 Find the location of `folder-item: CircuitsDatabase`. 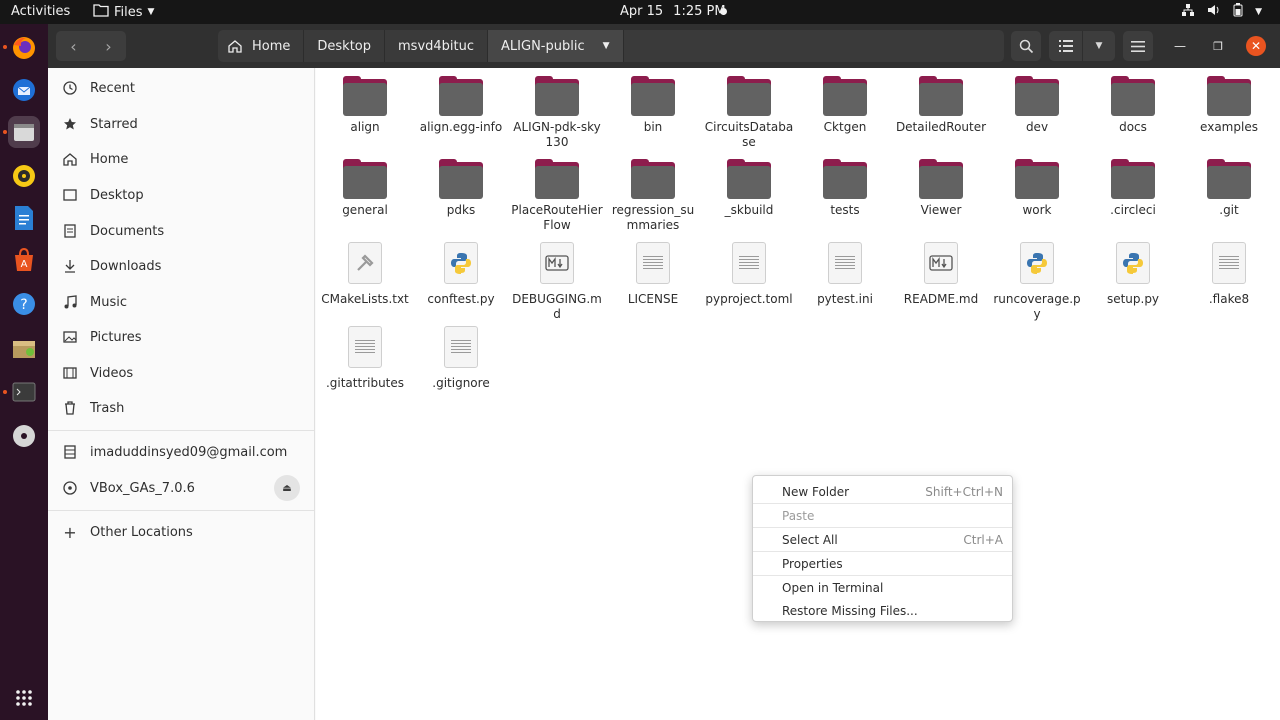

folder-item: CircuitsDatabase is located at coordinates (749, 113).